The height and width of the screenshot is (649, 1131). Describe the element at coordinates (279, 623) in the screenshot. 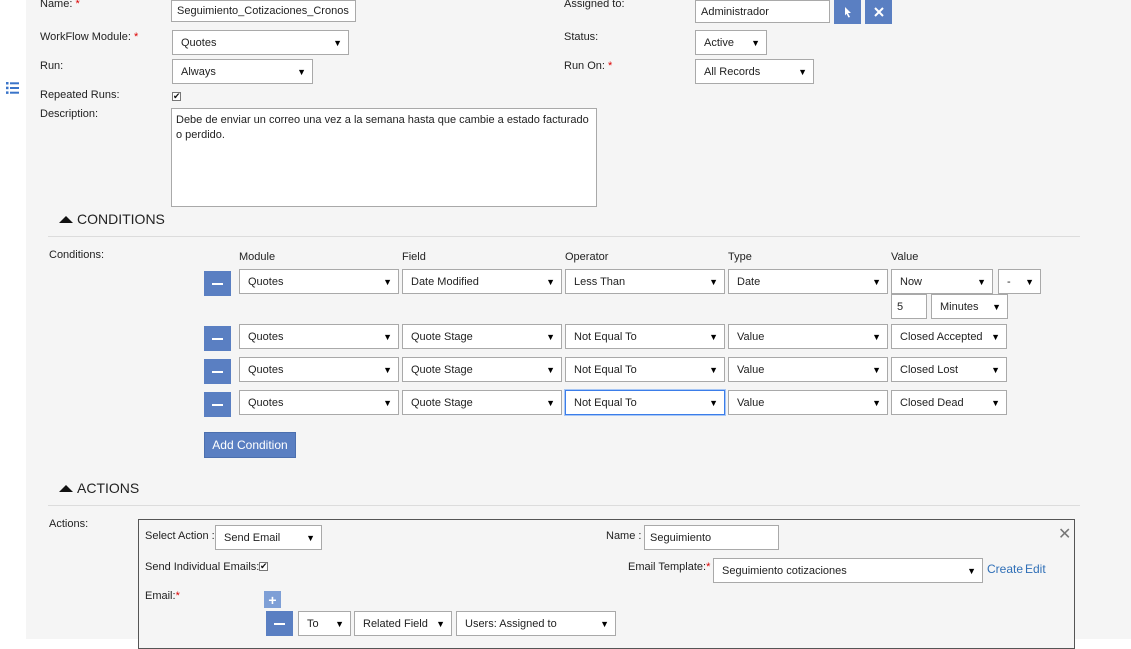

I see `remove-email-button` at that location.